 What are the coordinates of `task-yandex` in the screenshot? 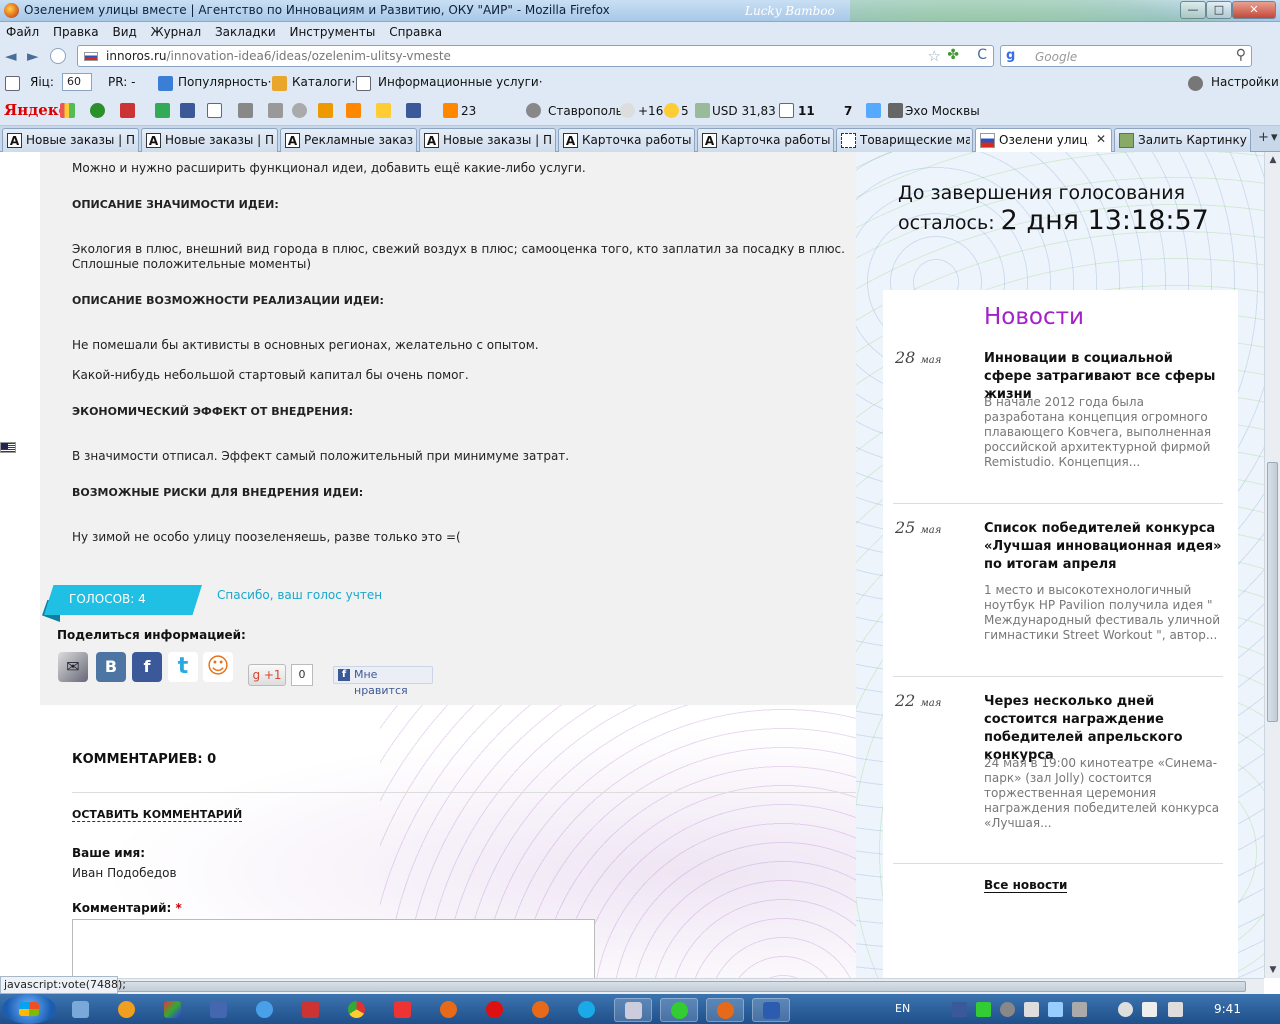 It's located at (403, 1010).